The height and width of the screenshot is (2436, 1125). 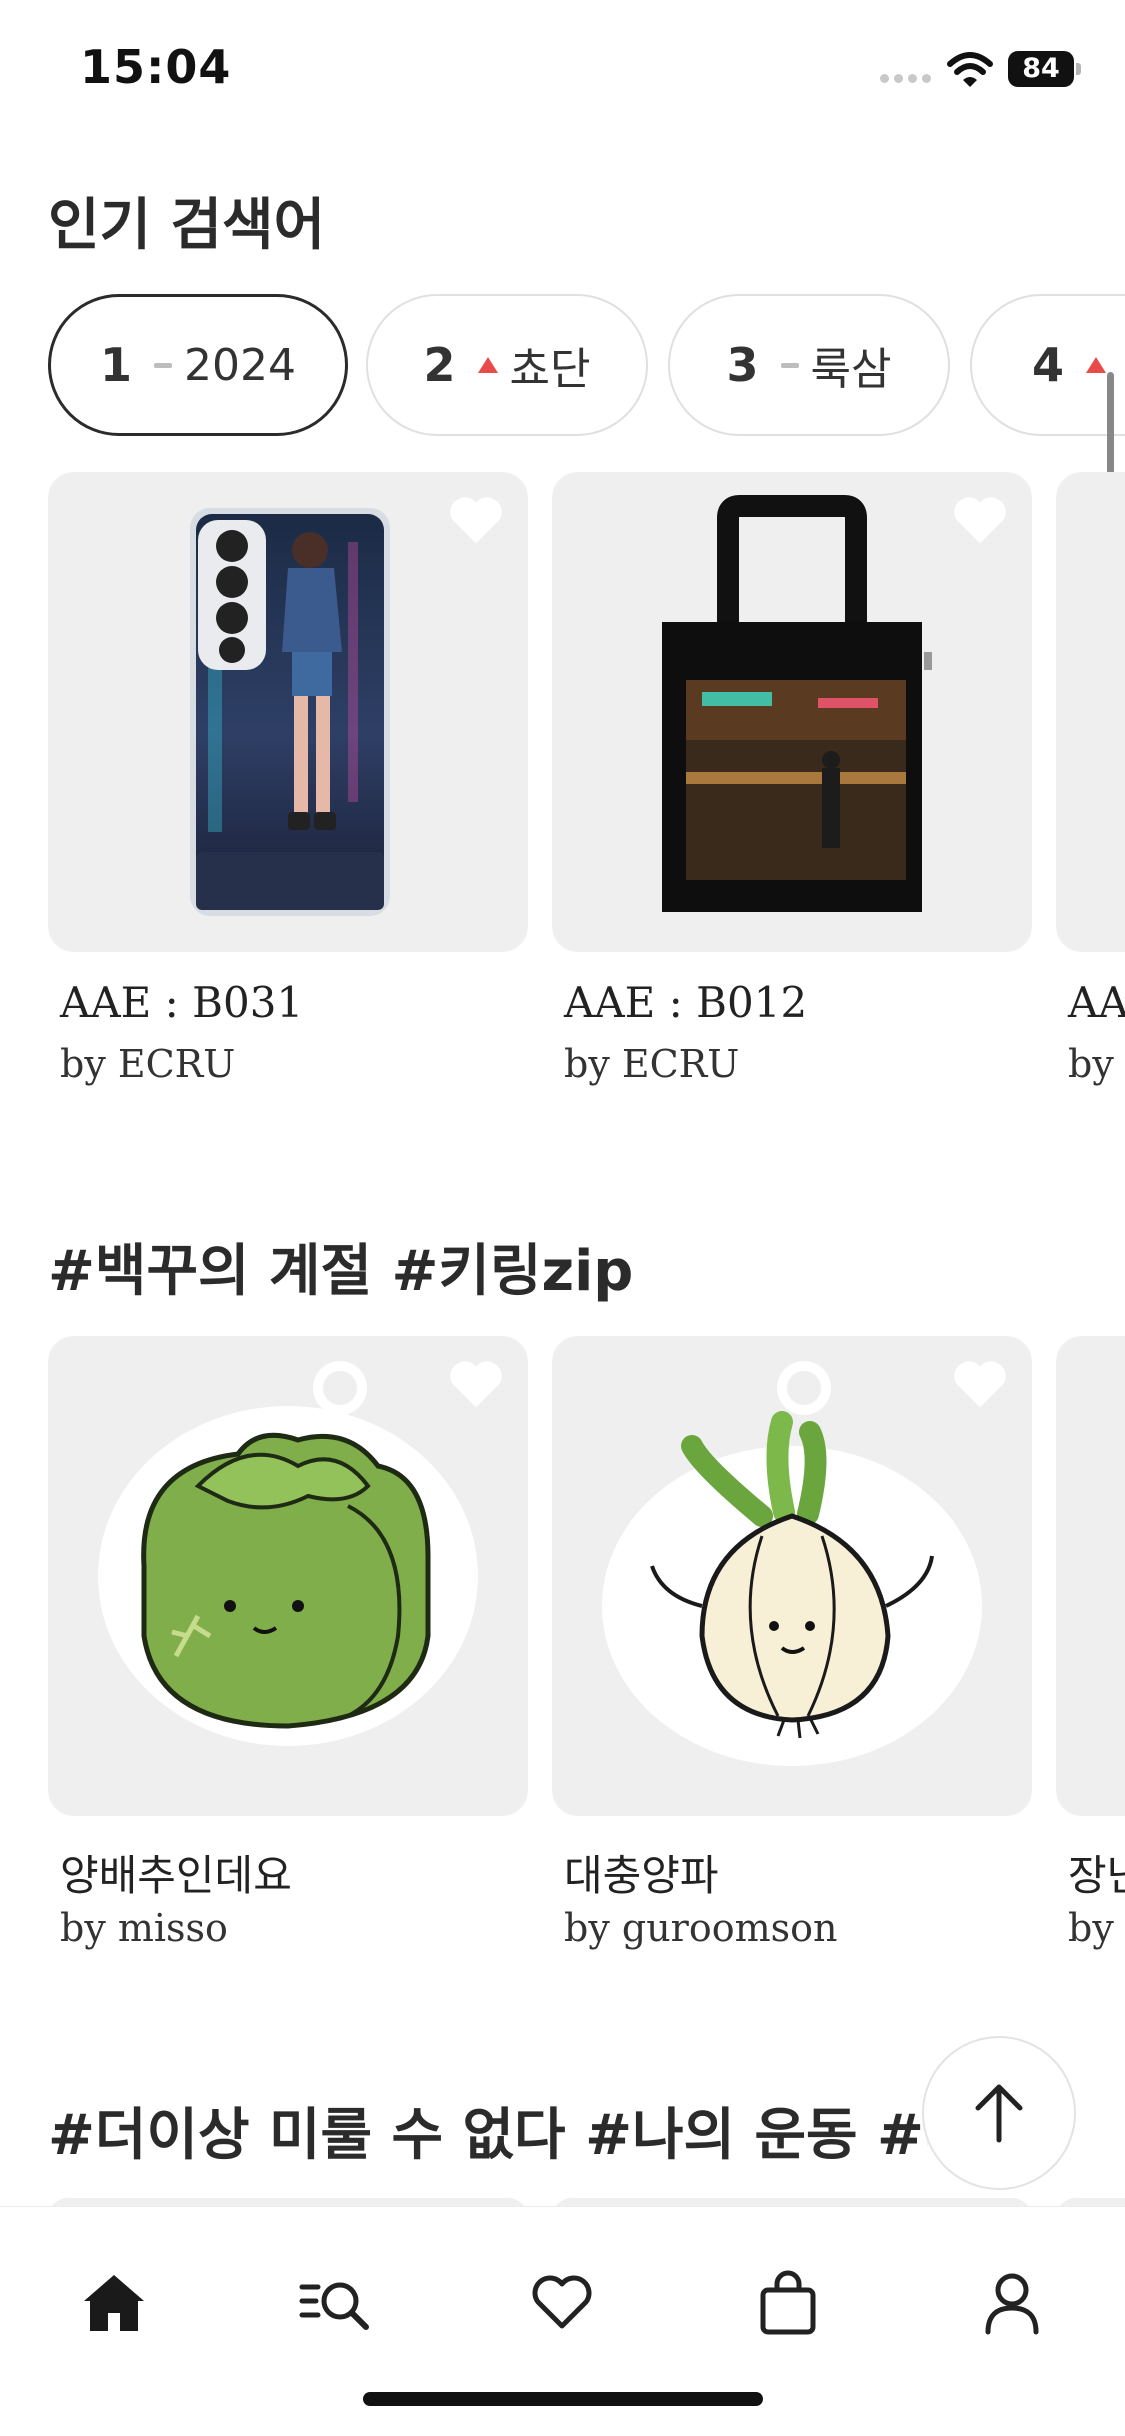 What do you see at coordinates (144, 1928) in the screenshot?
I see `product-author: by misso` at bounding box center [144, 1928].